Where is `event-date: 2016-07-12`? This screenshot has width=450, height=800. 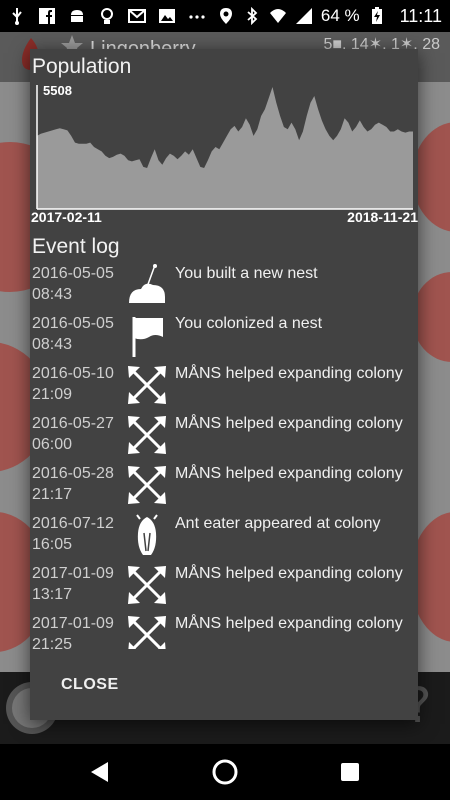
event-date: 2016-07-12 is located at coordinates (73, 523).